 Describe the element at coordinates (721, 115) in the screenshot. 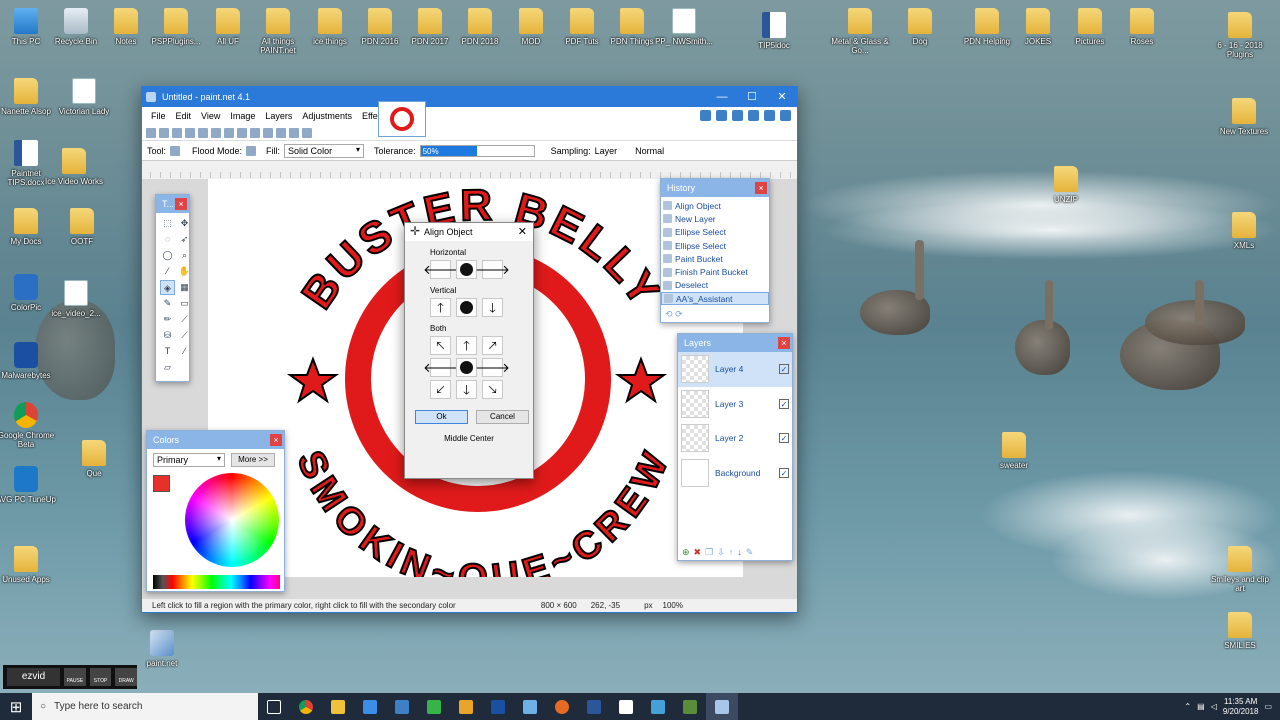

I see `history-window-icon` at that location.